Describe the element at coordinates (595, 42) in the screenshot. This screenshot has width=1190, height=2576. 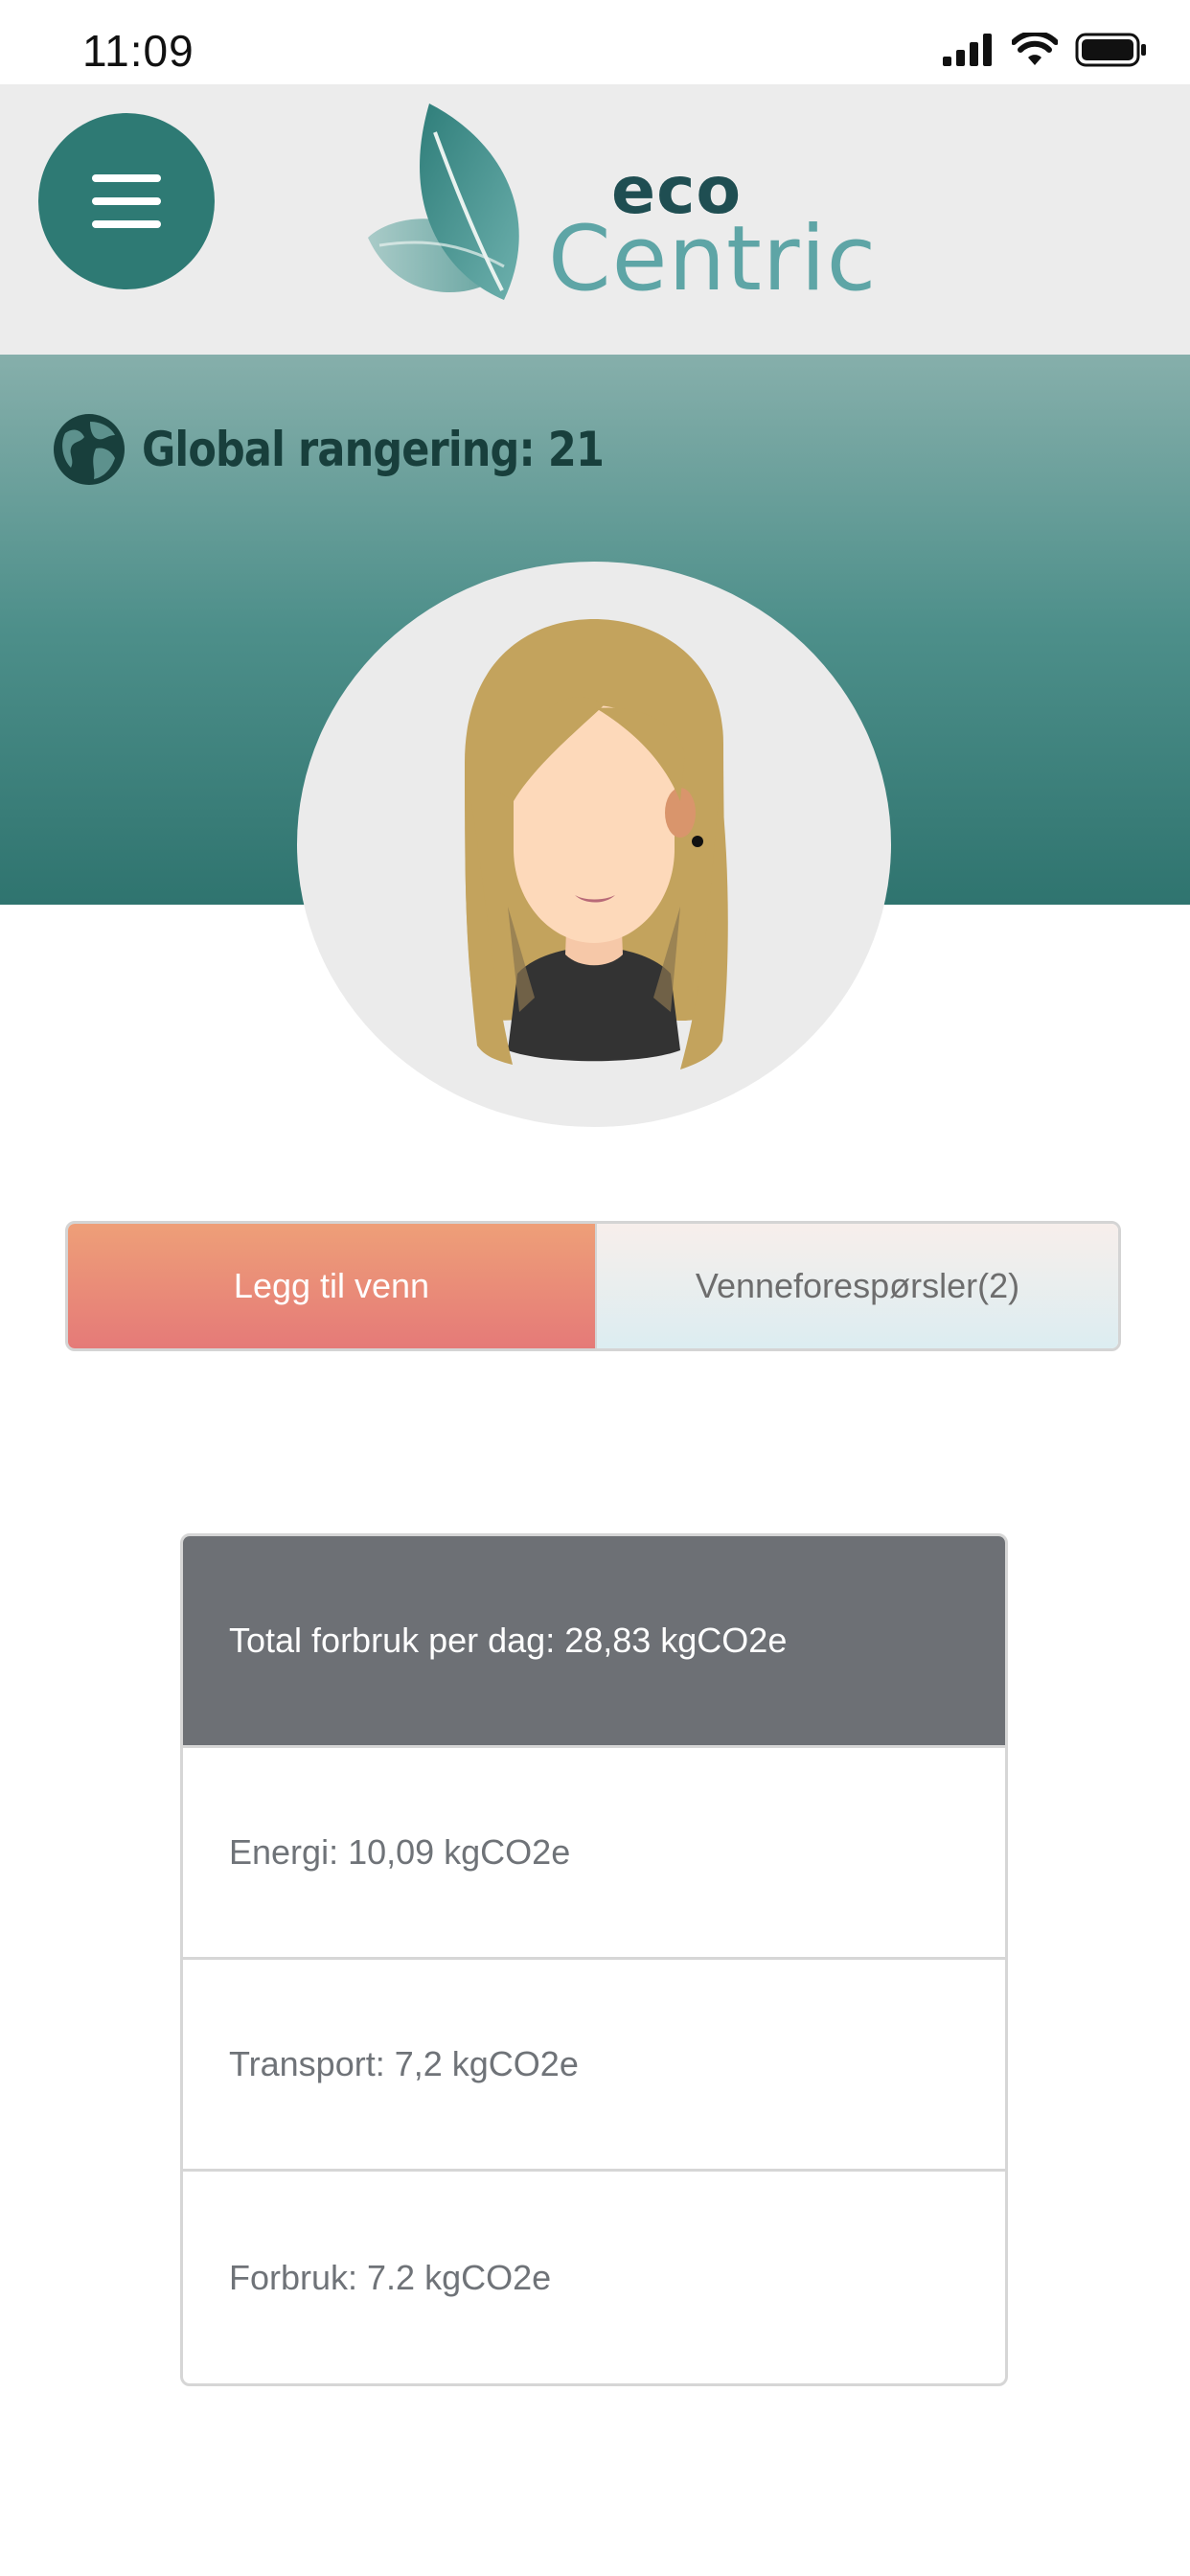
I see `status-bar: 11:09` at that location.